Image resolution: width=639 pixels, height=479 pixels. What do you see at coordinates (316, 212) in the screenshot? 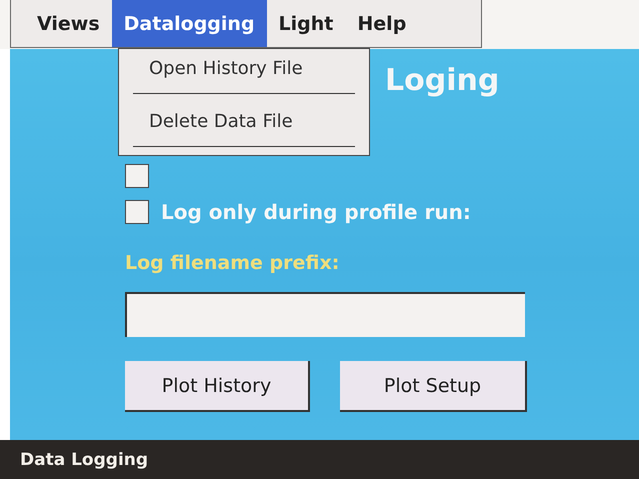
I see `checkbox-label: Log only during profile run:` at bounding box center [316, 212].